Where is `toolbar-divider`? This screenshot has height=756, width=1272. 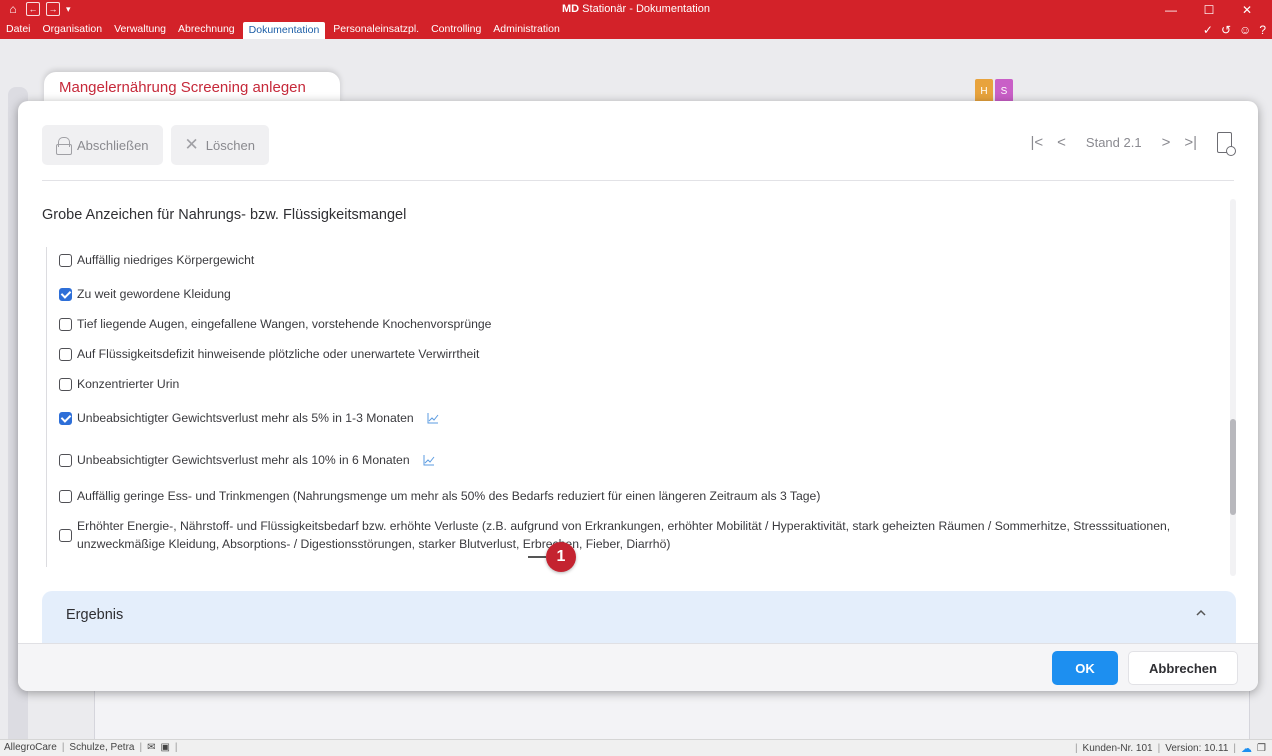 toolbar-divider is located at coordinates (638, 180).